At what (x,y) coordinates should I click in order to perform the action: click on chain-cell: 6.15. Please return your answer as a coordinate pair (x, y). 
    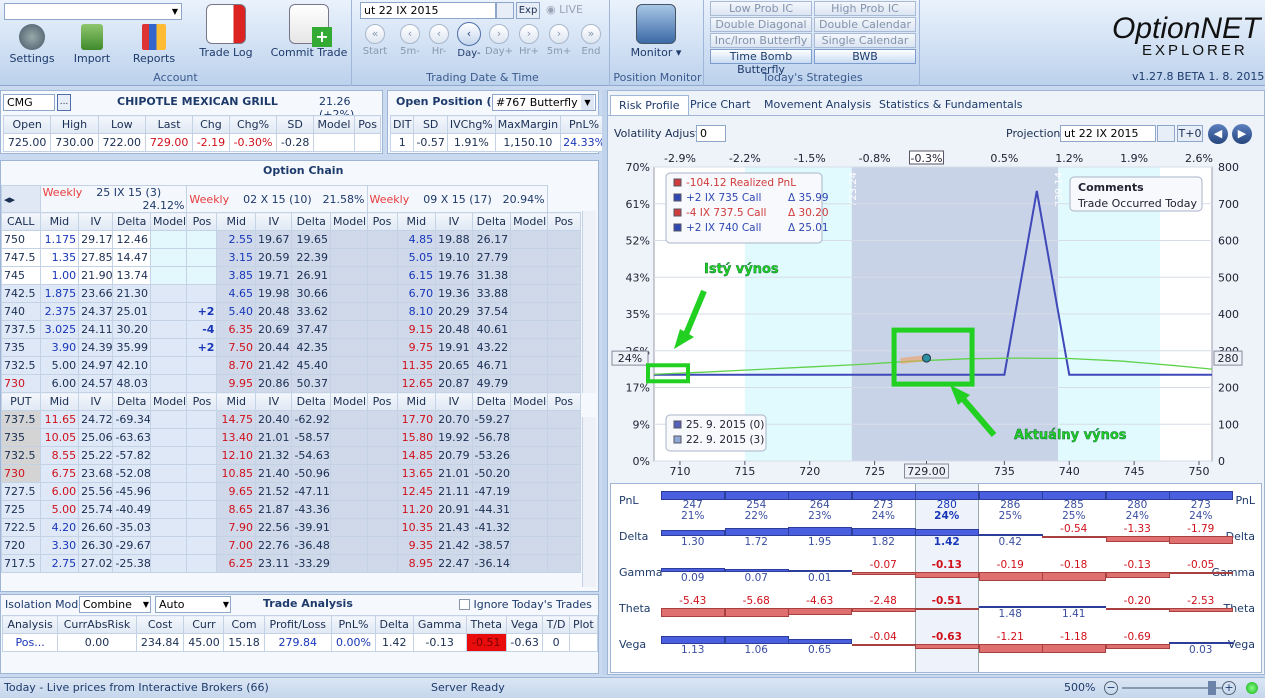
    Looking at the image, I should click on (416, 275).